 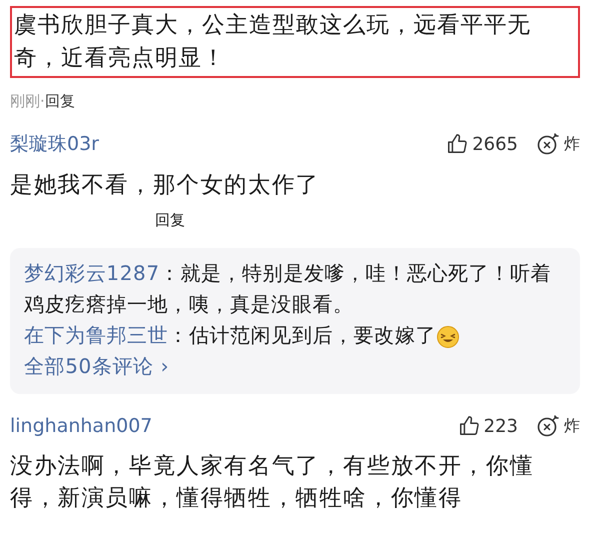 I want to click on reply-text: 在下为鲁邦三世：估计范闲见到后，要改嫁了, so click(x=294, y=335).